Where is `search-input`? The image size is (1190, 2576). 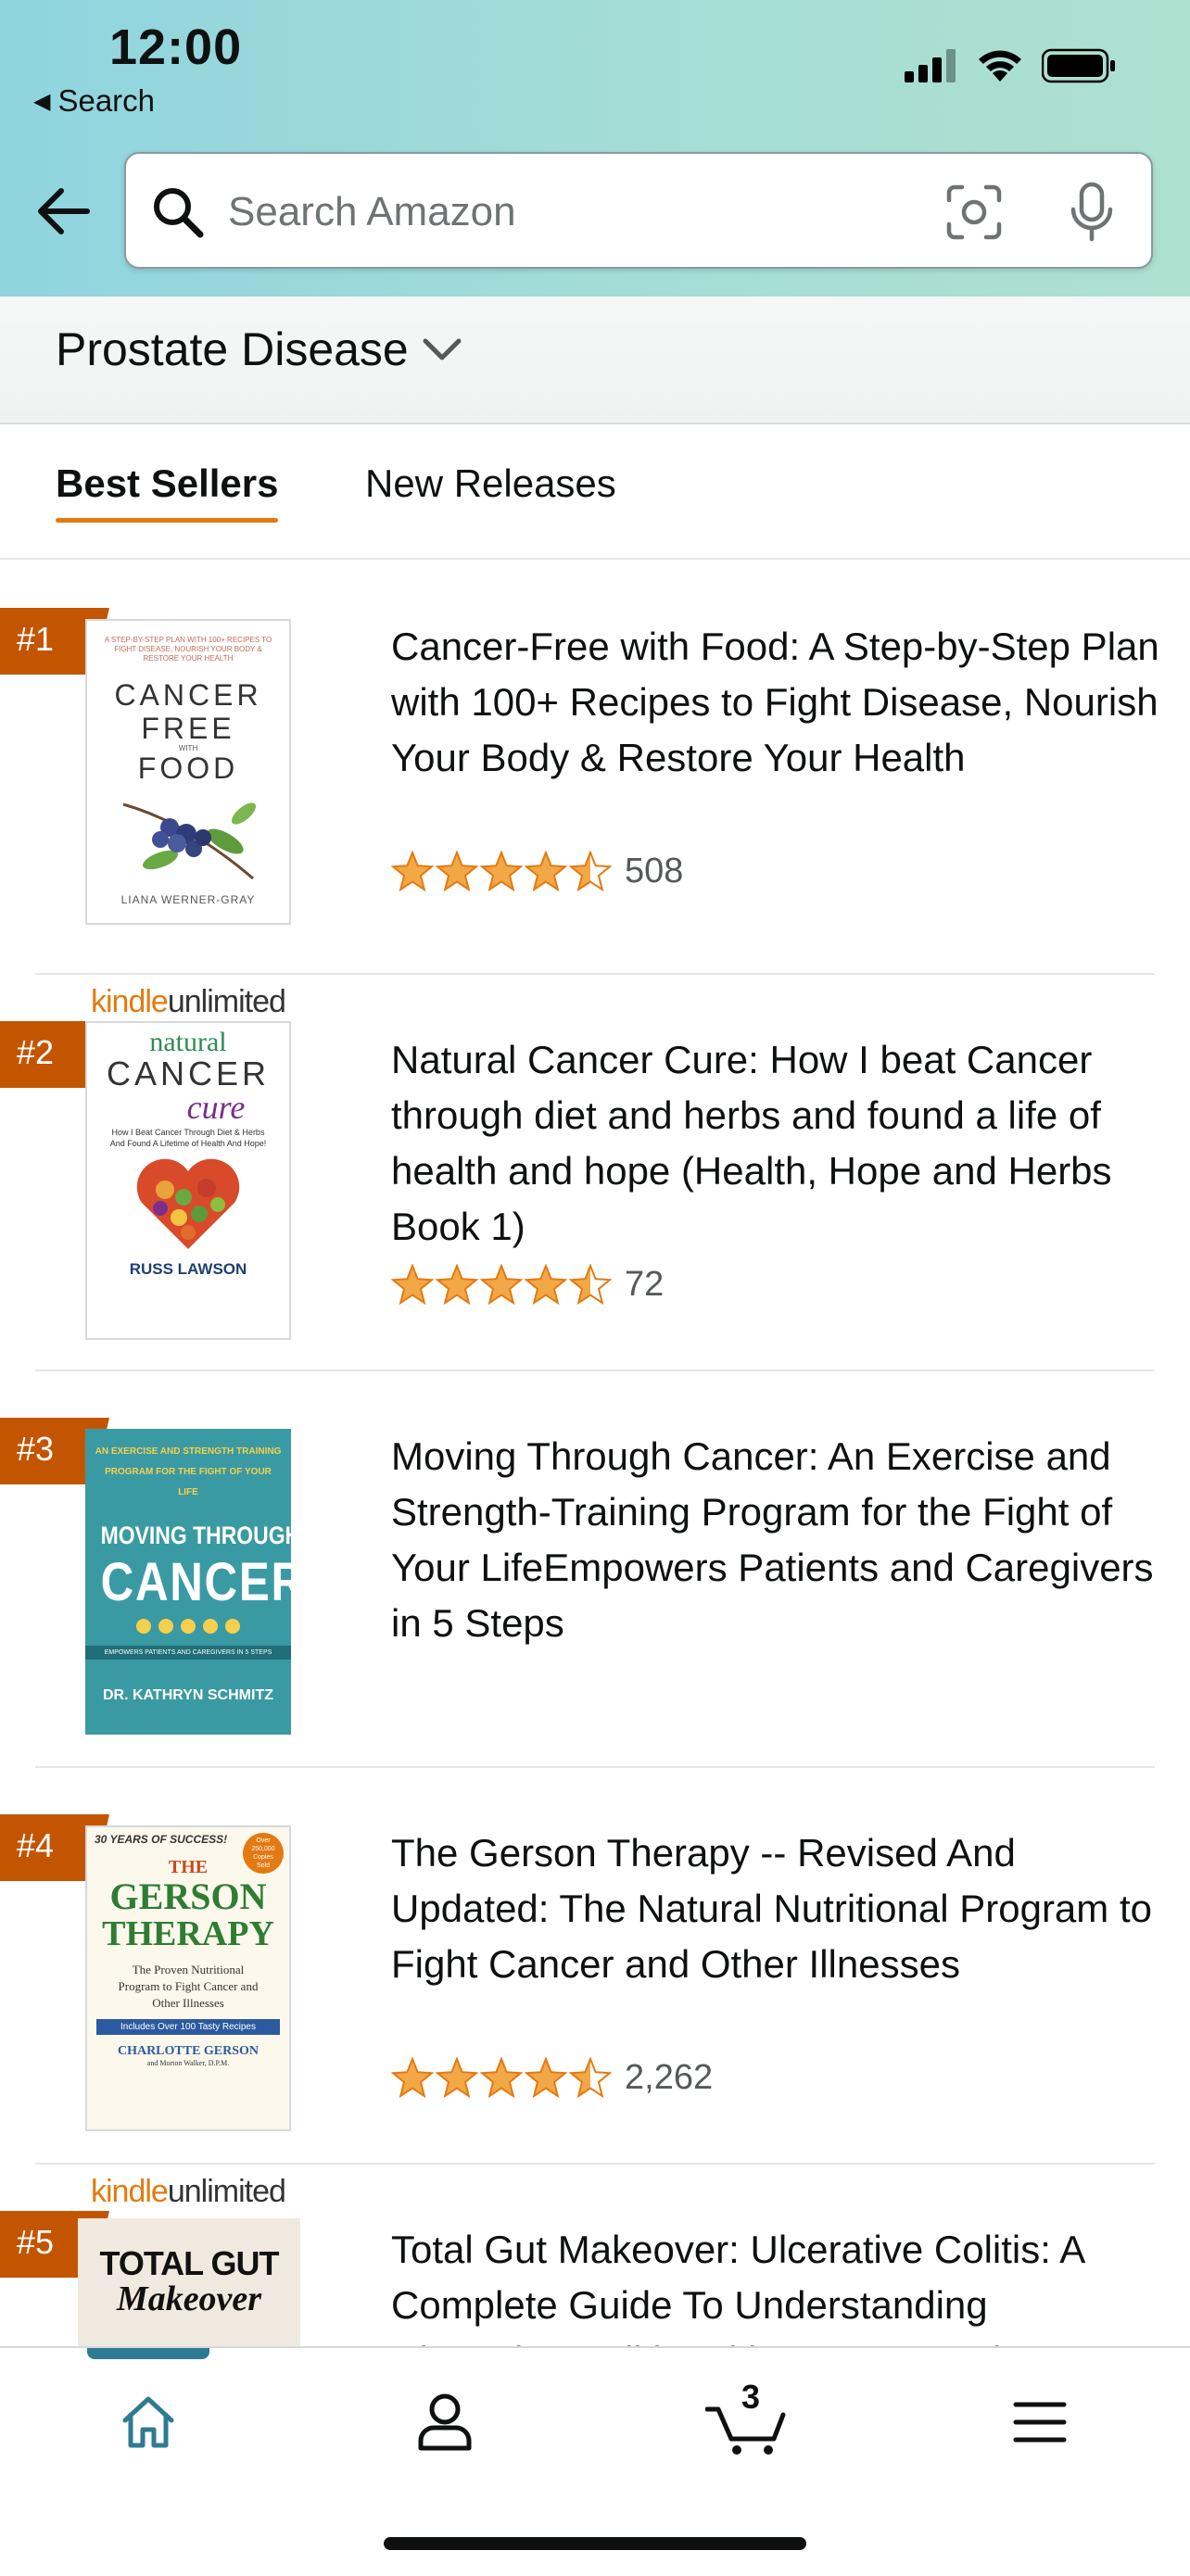 search-input is located at coordinates (617, 212).